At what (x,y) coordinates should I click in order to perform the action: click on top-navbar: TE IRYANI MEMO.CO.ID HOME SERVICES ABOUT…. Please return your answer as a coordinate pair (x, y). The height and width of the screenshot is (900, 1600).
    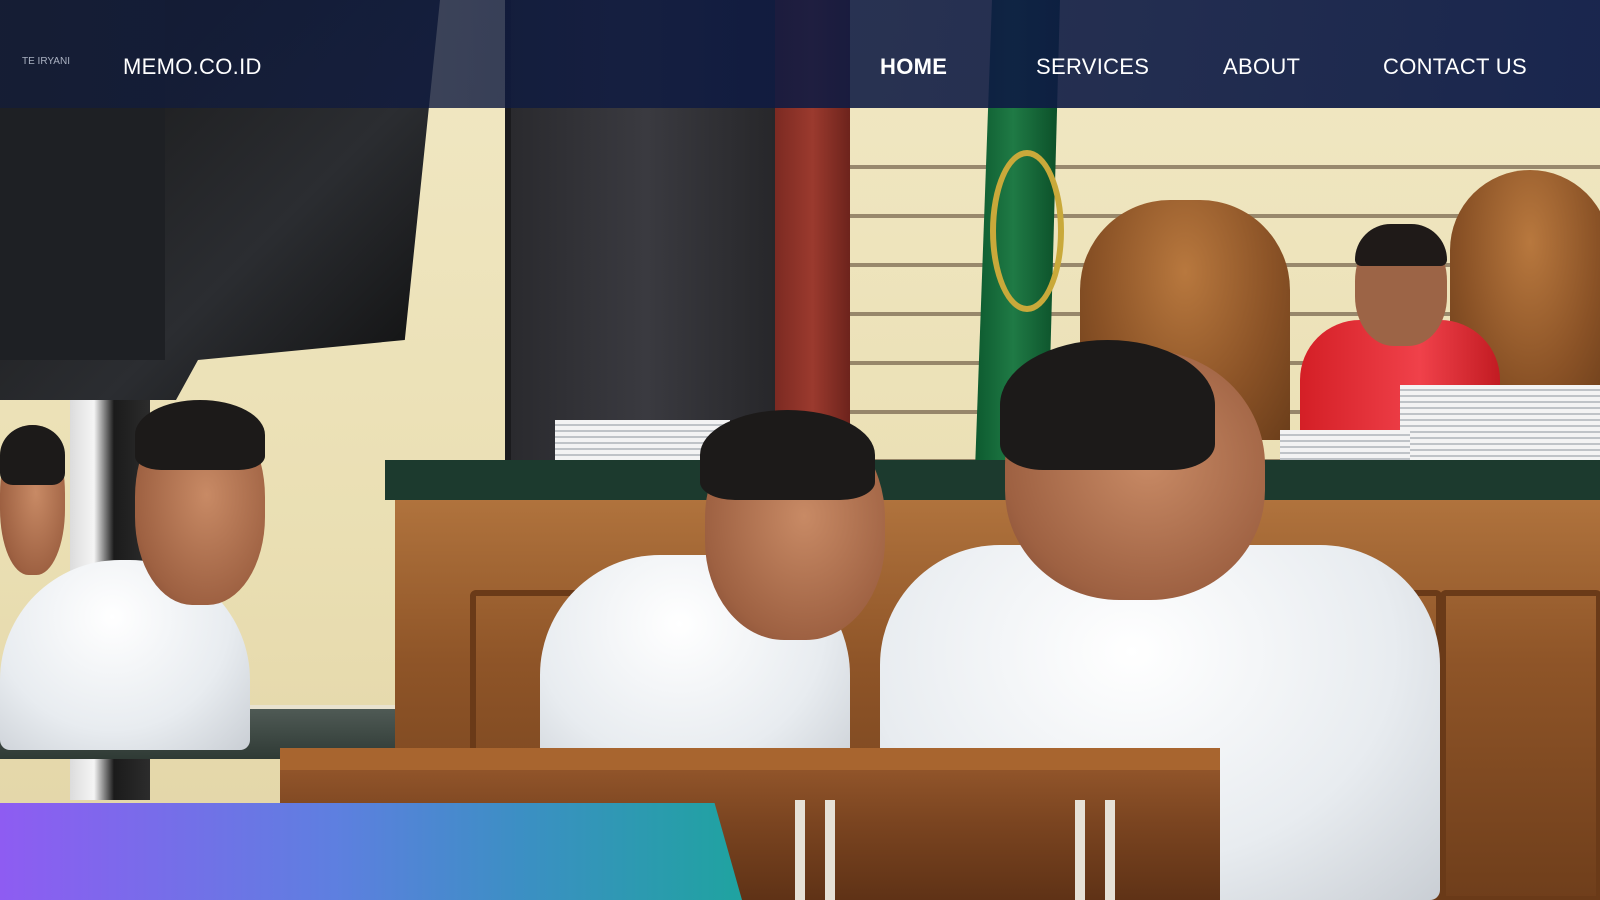
    Looking at the image, I should click on (800, 54).